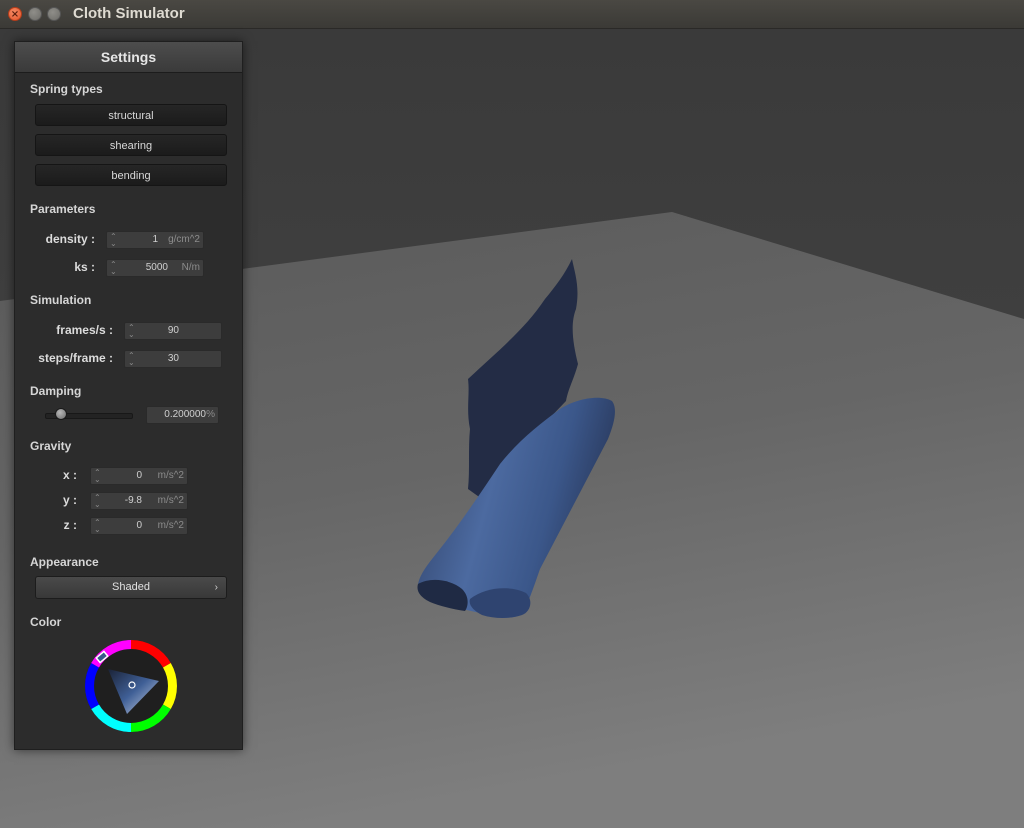 The image size is (1024, 828). I want to click on gravity-y-input: ⌃ ⌄ -9.8 m/s^2, so click(139, 501).